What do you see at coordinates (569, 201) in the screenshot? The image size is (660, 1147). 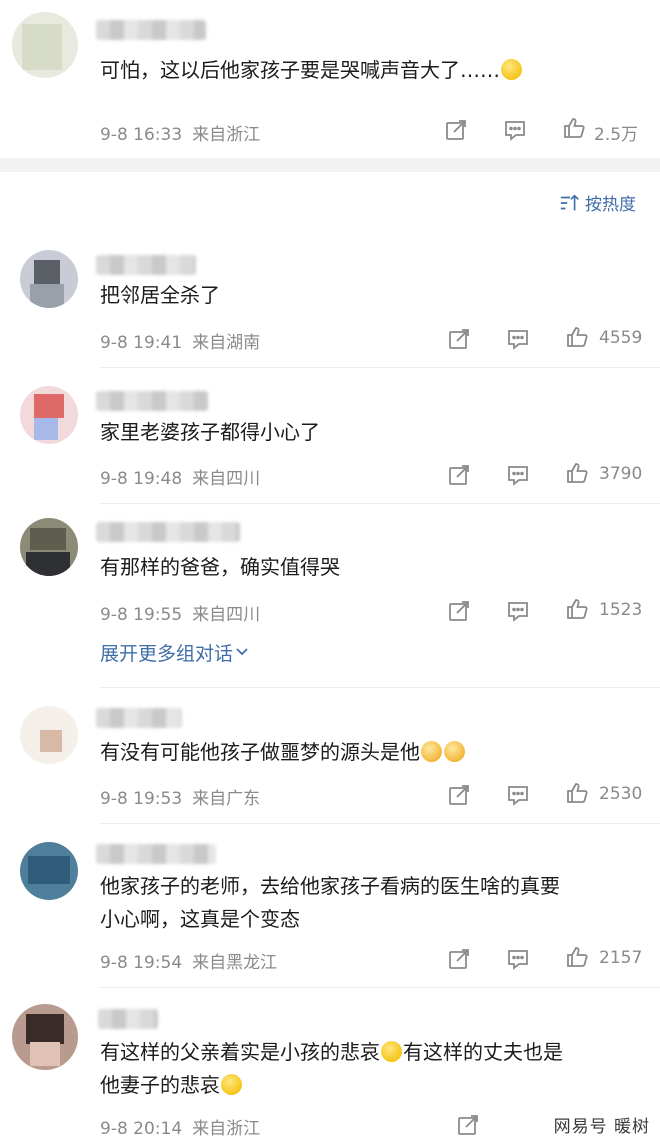 I see `sort-icon` at bounding box center [569, 201].